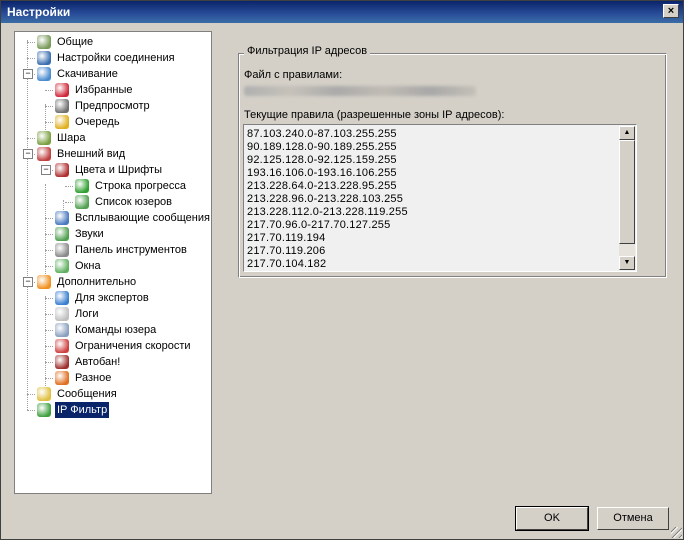 This screenshot has width=684, height=540. Describe the element at coordinates (627, 192) in the screenshot. I see `scroll-thumb` at that location.